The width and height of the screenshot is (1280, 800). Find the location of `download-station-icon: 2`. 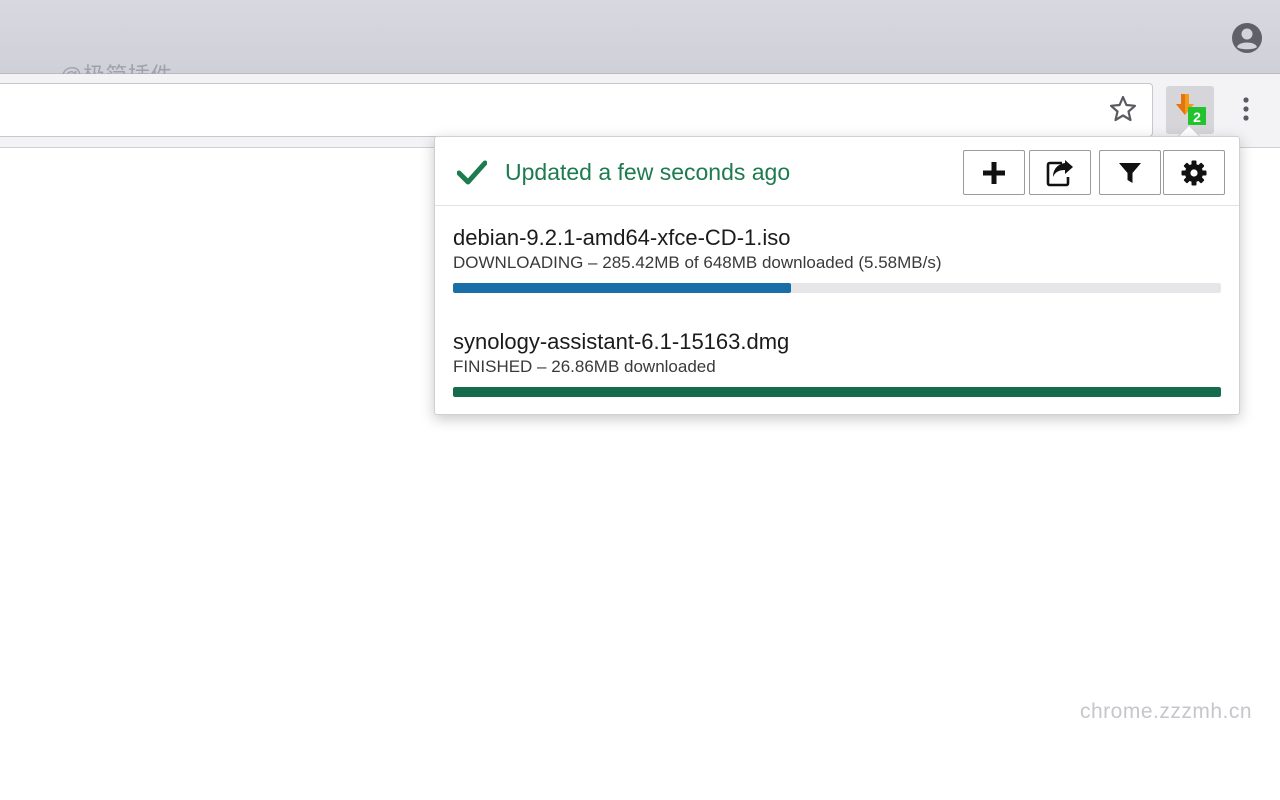

download-station-icon: 2 is located at coordinates (1191, 109).